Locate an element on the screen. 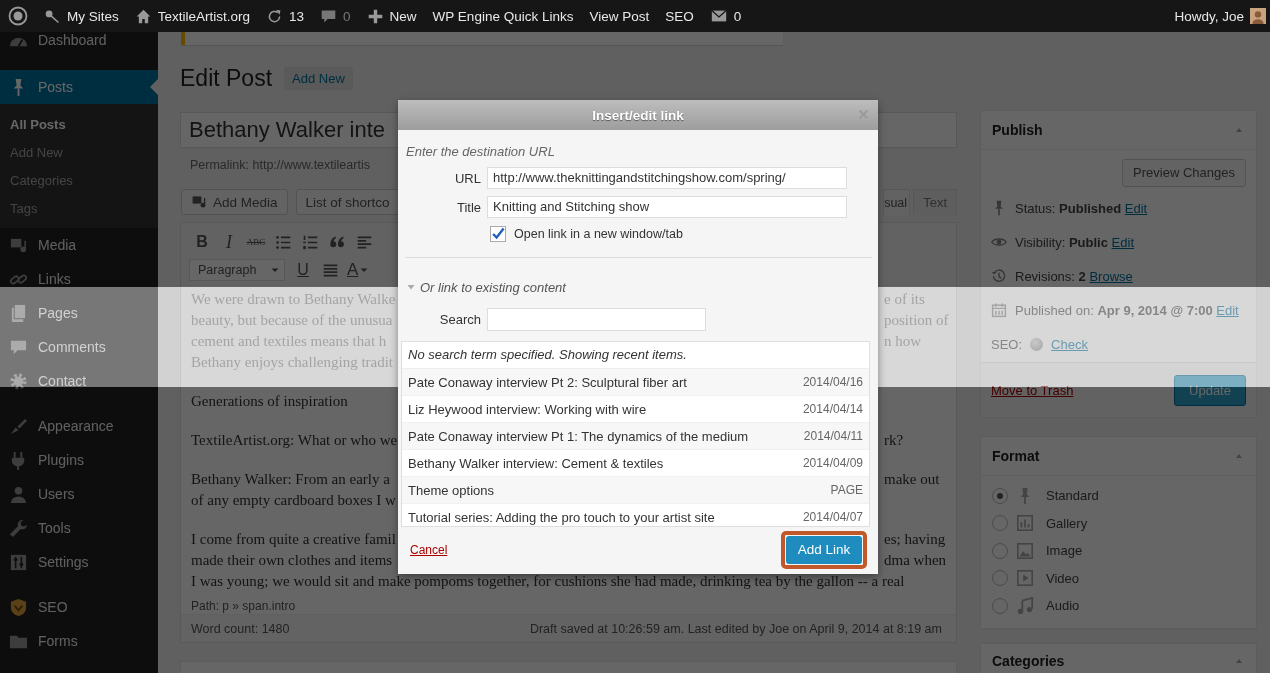 This screenshot has width=1270, height=673. paragraph-text: make out is located at coordinates (912, 479).